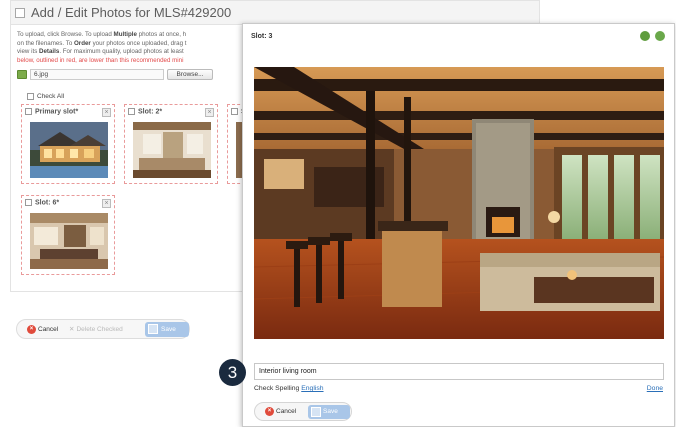 The width and height of the screenshot is (676, 427). What do you see at coordinates (277, 388) in the screenshot?
I see `check-spelling-label: Check Spelling` at bounding box center [277, 388].